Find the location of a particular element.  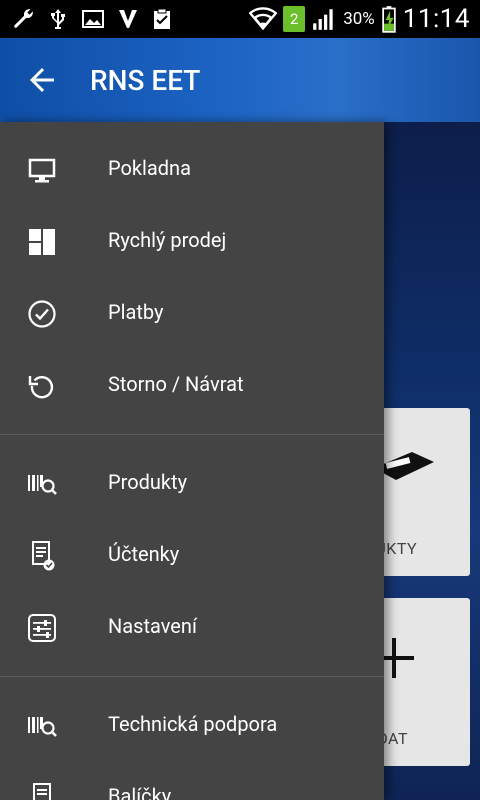

drawer-item-rychly-prodej: Rychlý prodej is located at coordinates (192, 242).